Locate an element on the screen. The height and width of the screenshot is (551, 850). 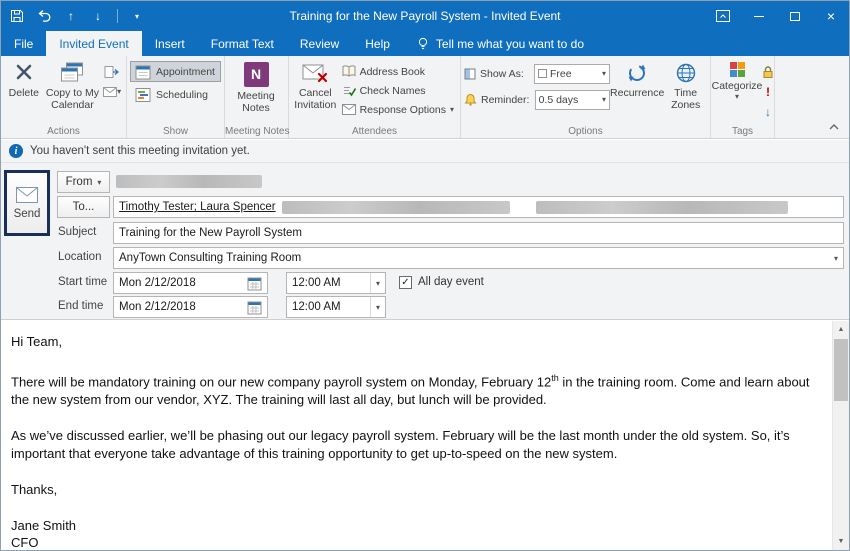
cancel-invitation-label: Cancel Invitation is located at coordinates (315, 99).